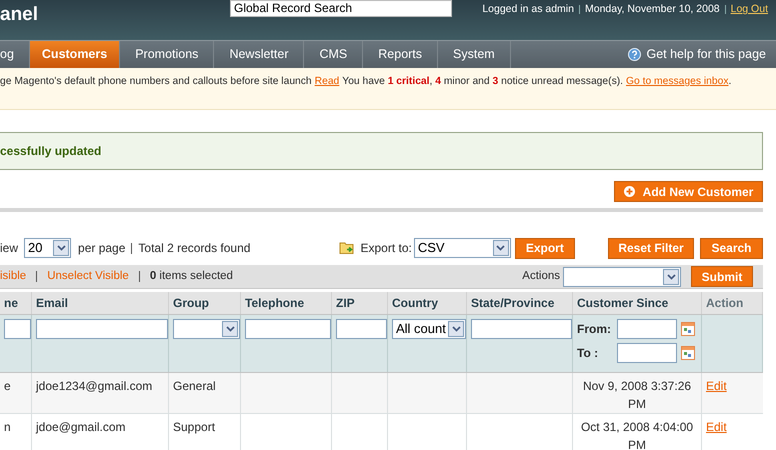 The height and width of the screenshot is (450, 776). What do you see at coordinates (9, 248) in the screenshot?
I see `view-label: iew` at bounding box center [9, 248].